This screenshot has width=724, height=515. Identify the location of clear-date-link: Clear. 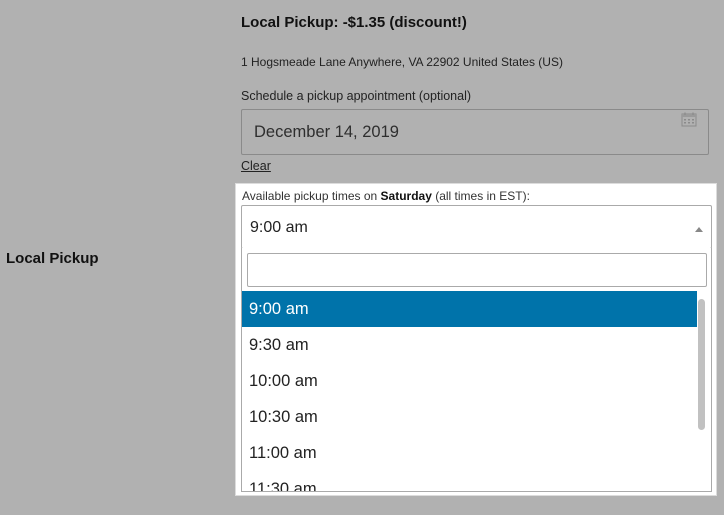
(256, 166).